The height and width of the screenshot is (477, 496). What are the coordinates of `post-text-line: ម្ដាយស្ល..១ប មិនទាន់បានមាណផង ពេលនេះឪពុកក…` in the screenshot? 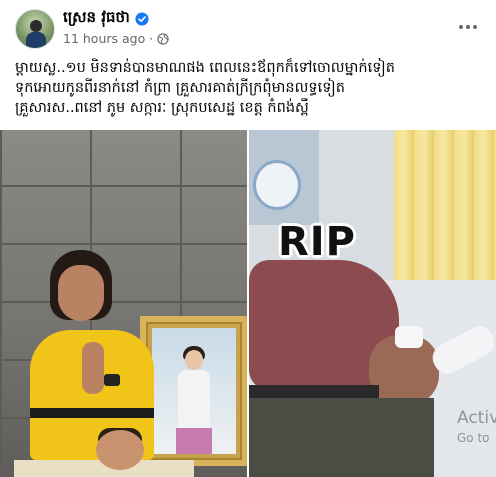 It's located at (205, 68).